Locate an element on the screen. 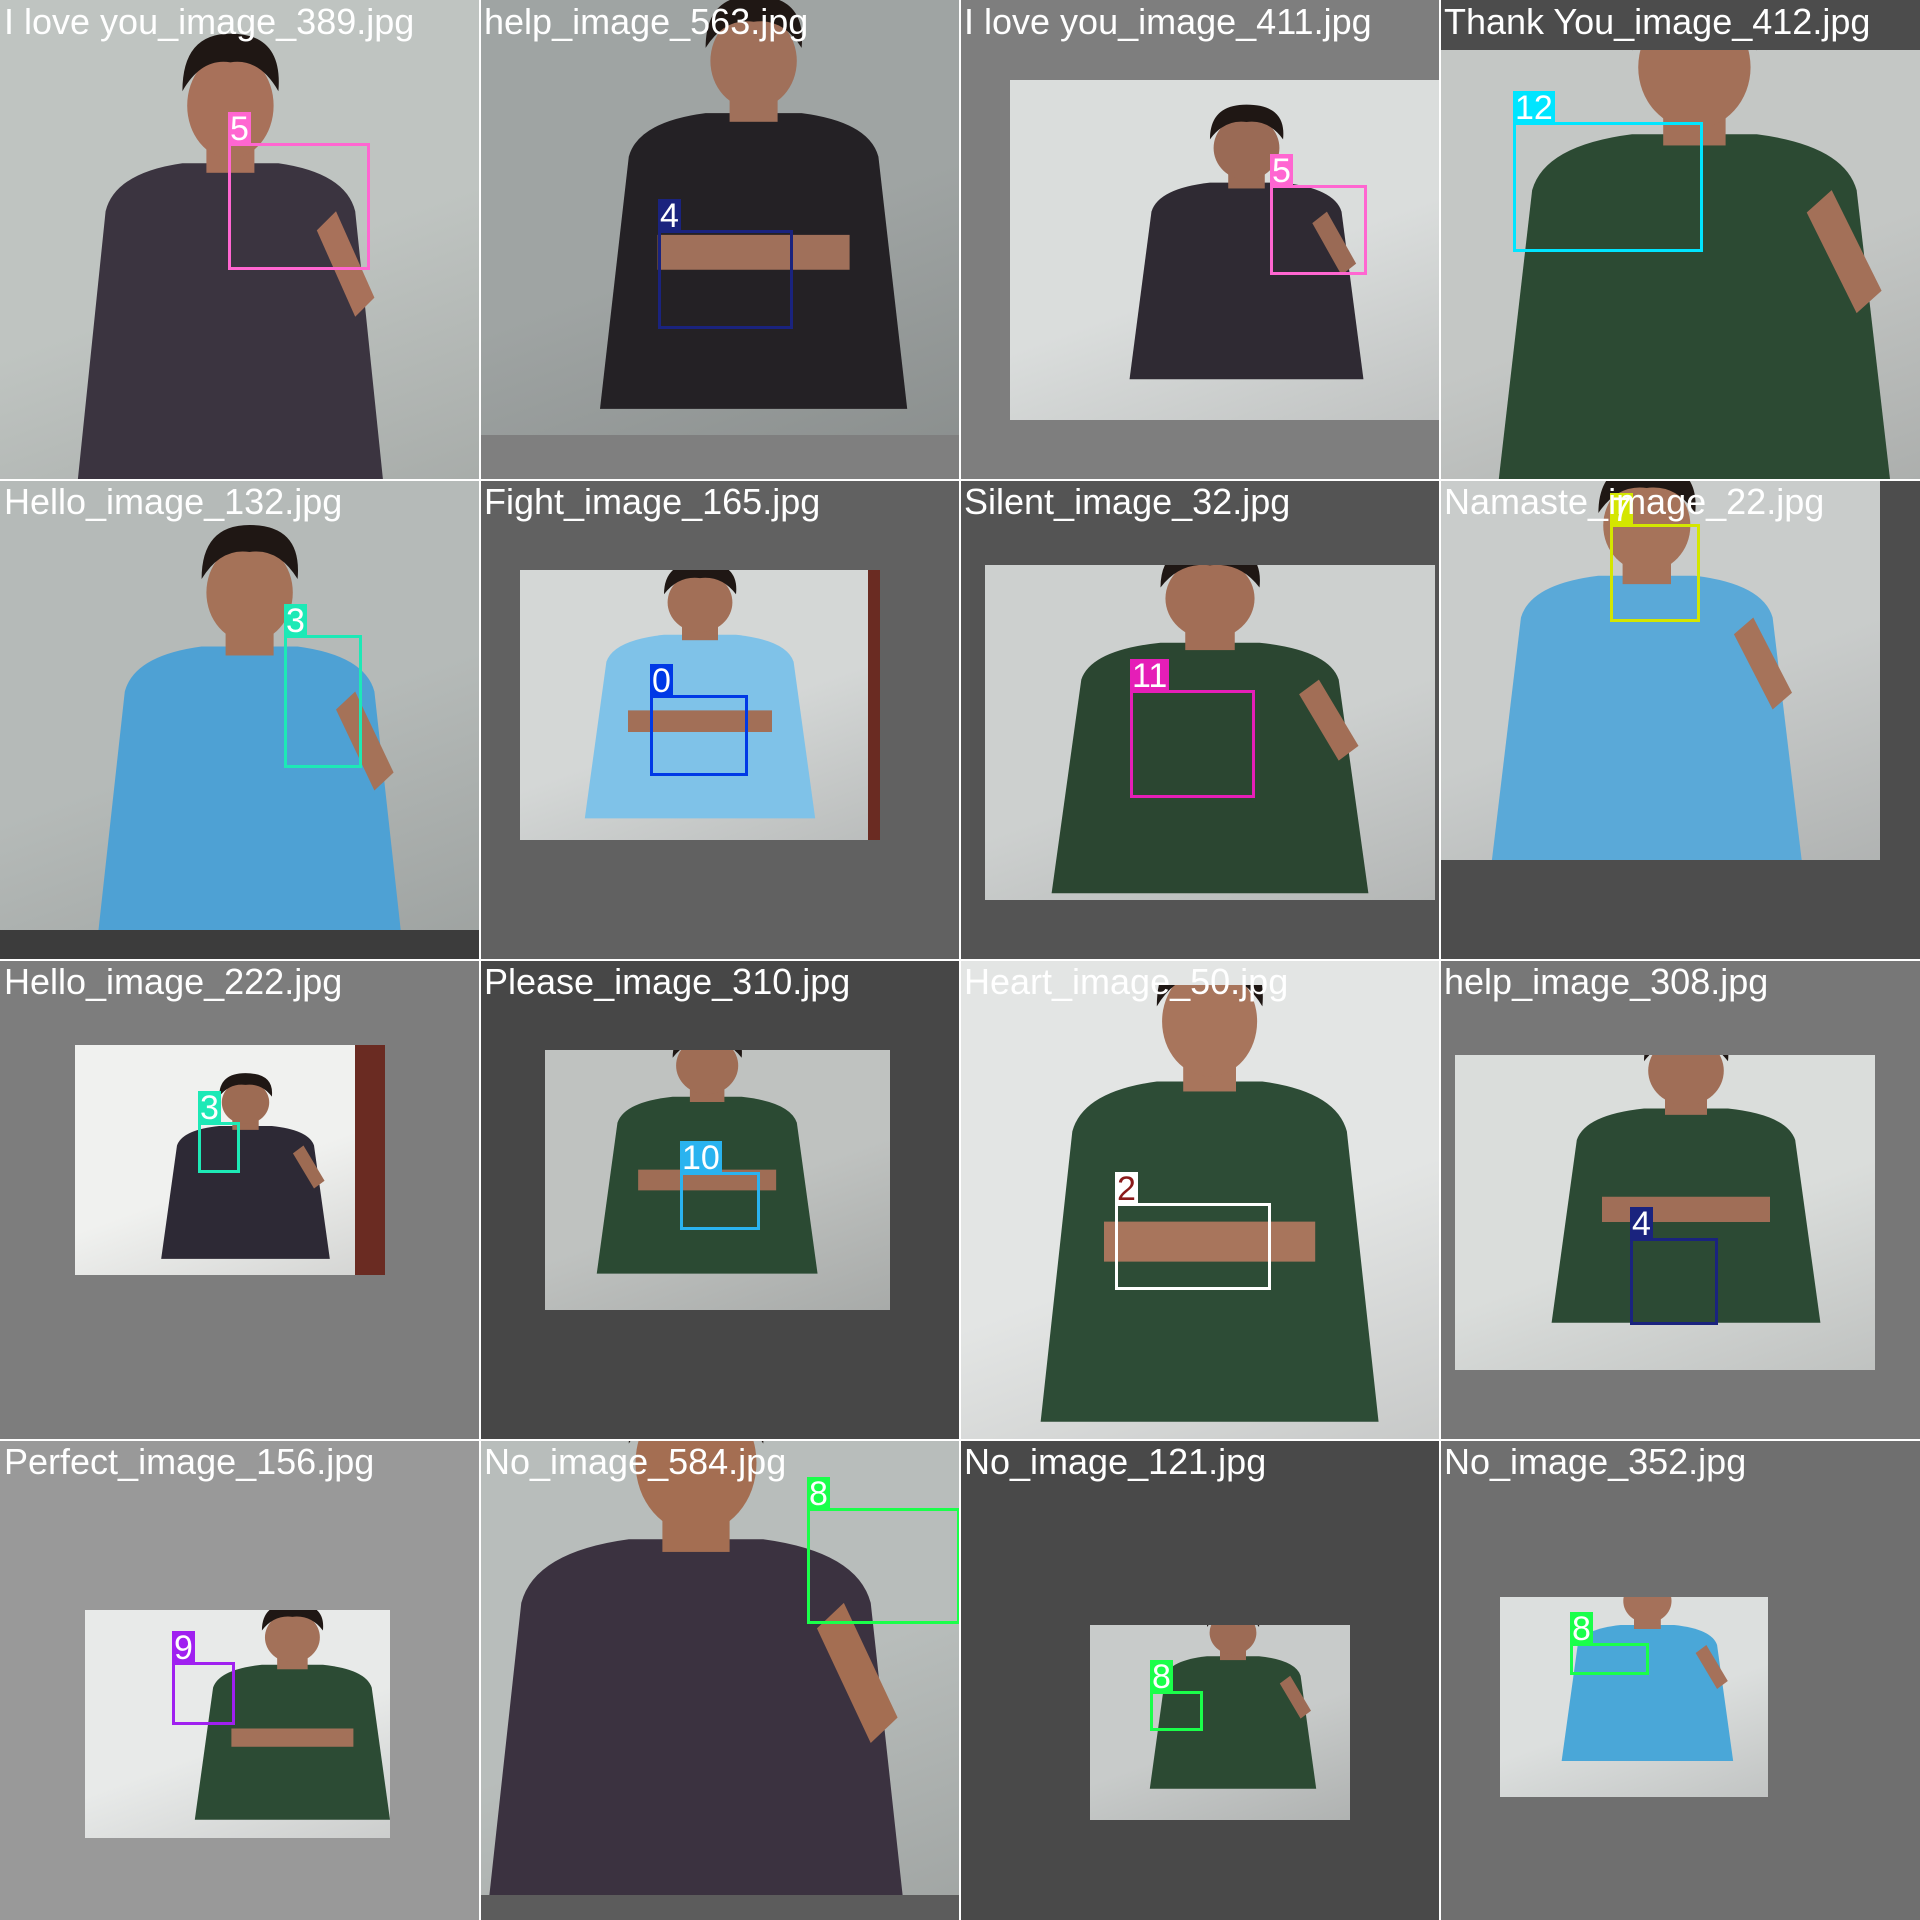 The width and height of the screenshot is (1920, 1920). class-id-tag: 0 is located at coordinates (661, 681).